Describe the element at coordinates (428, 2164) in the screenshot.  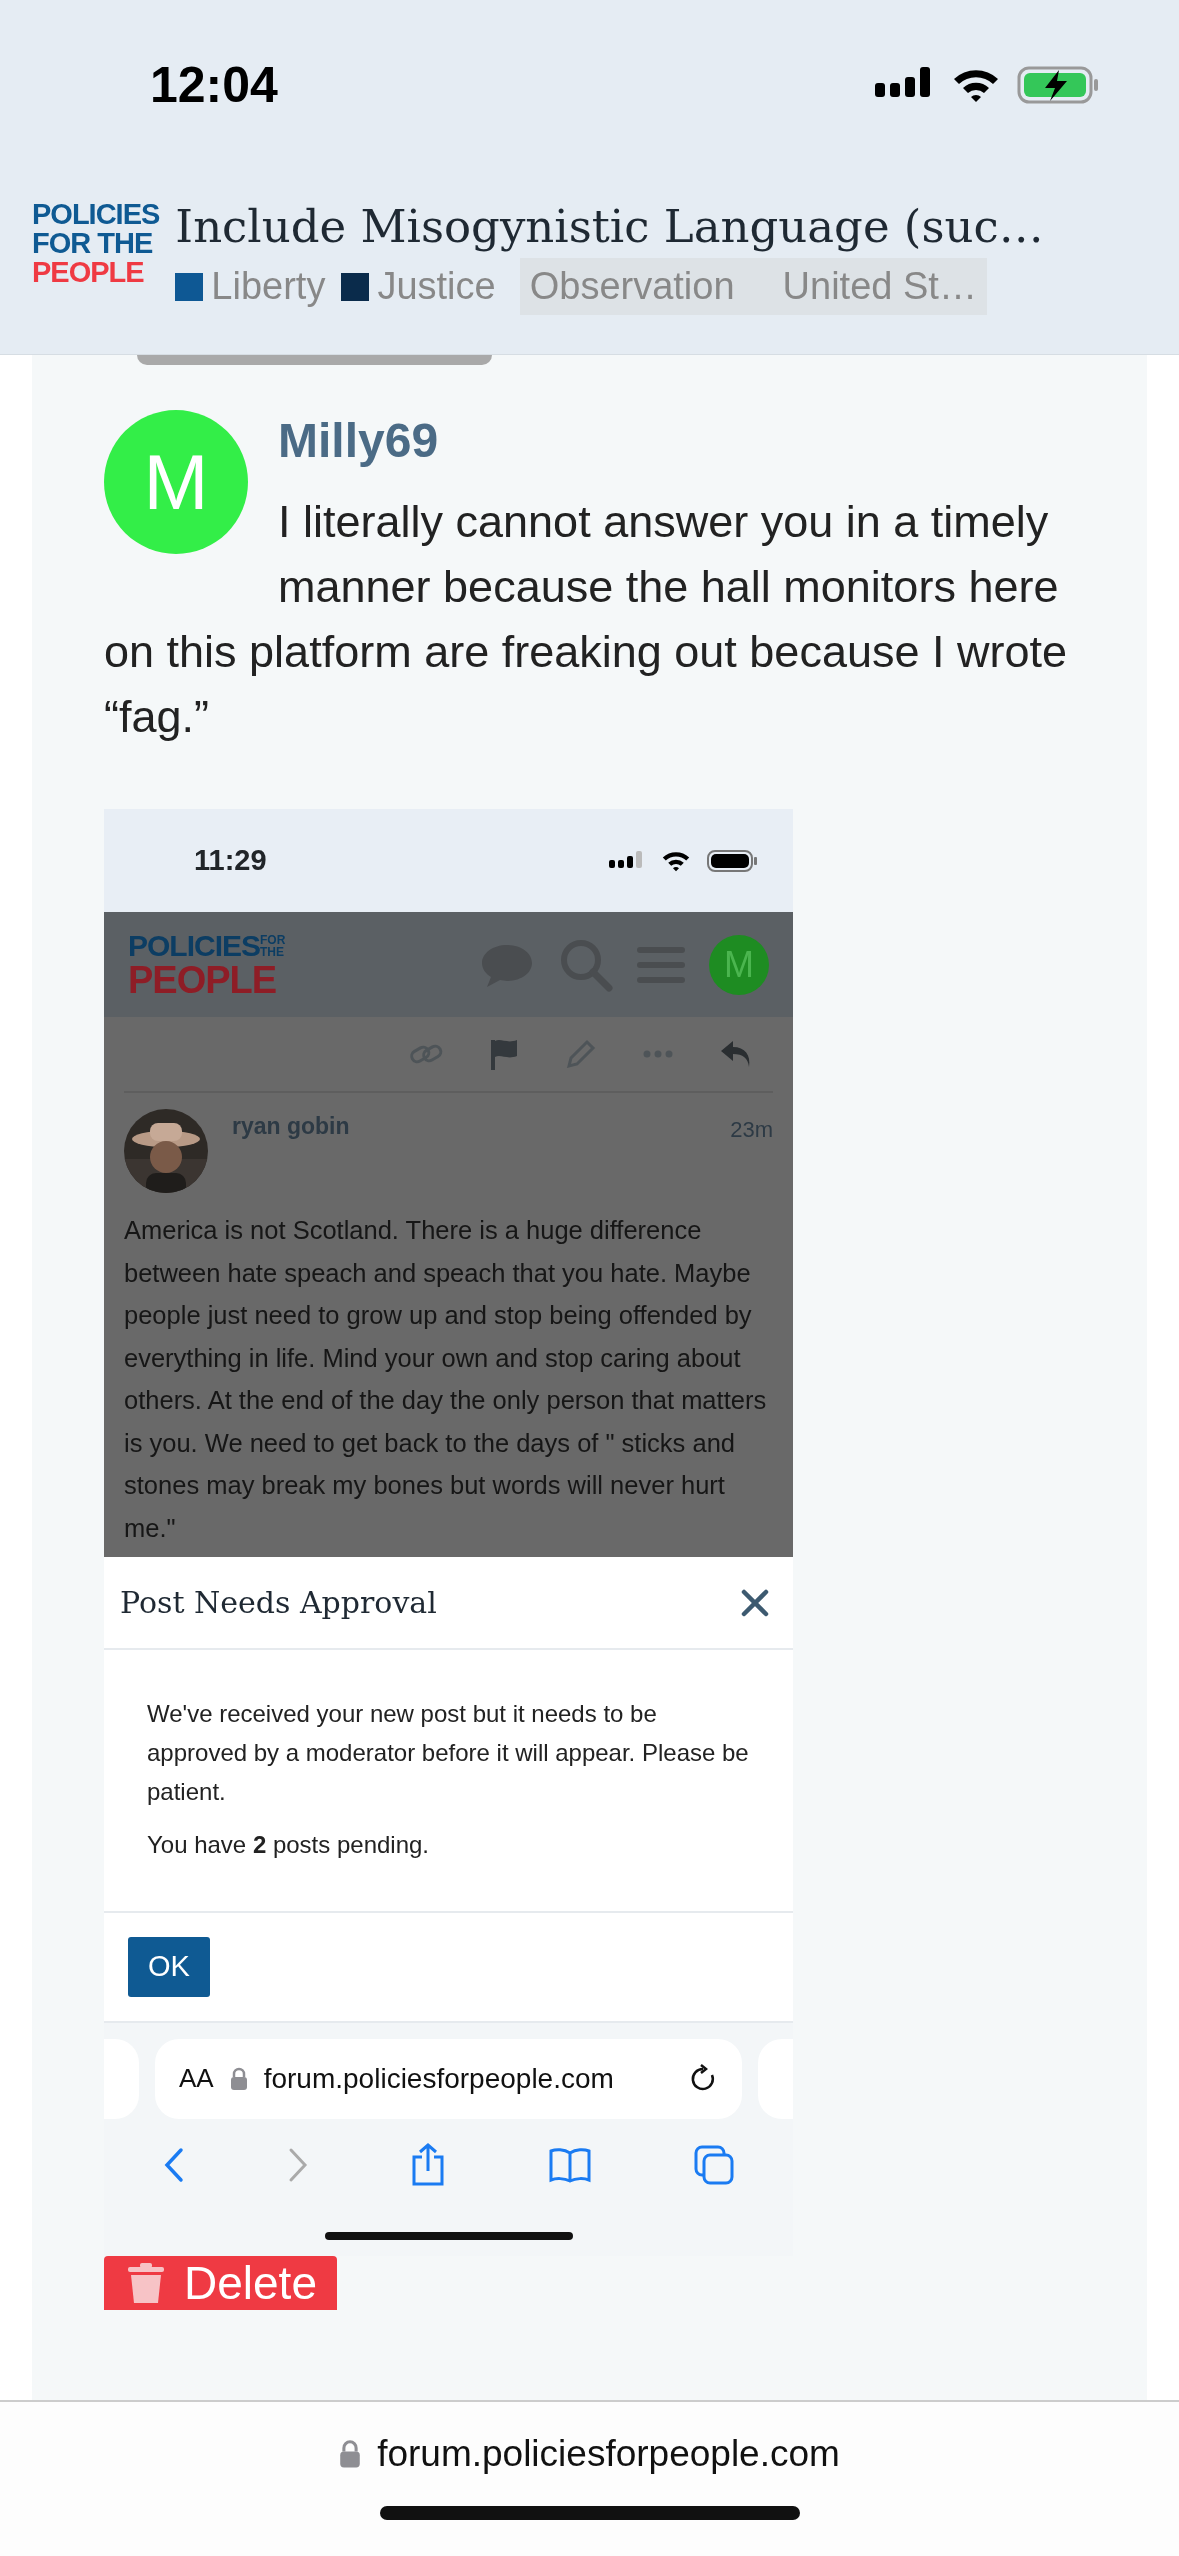
I see `share-icon` at that location.